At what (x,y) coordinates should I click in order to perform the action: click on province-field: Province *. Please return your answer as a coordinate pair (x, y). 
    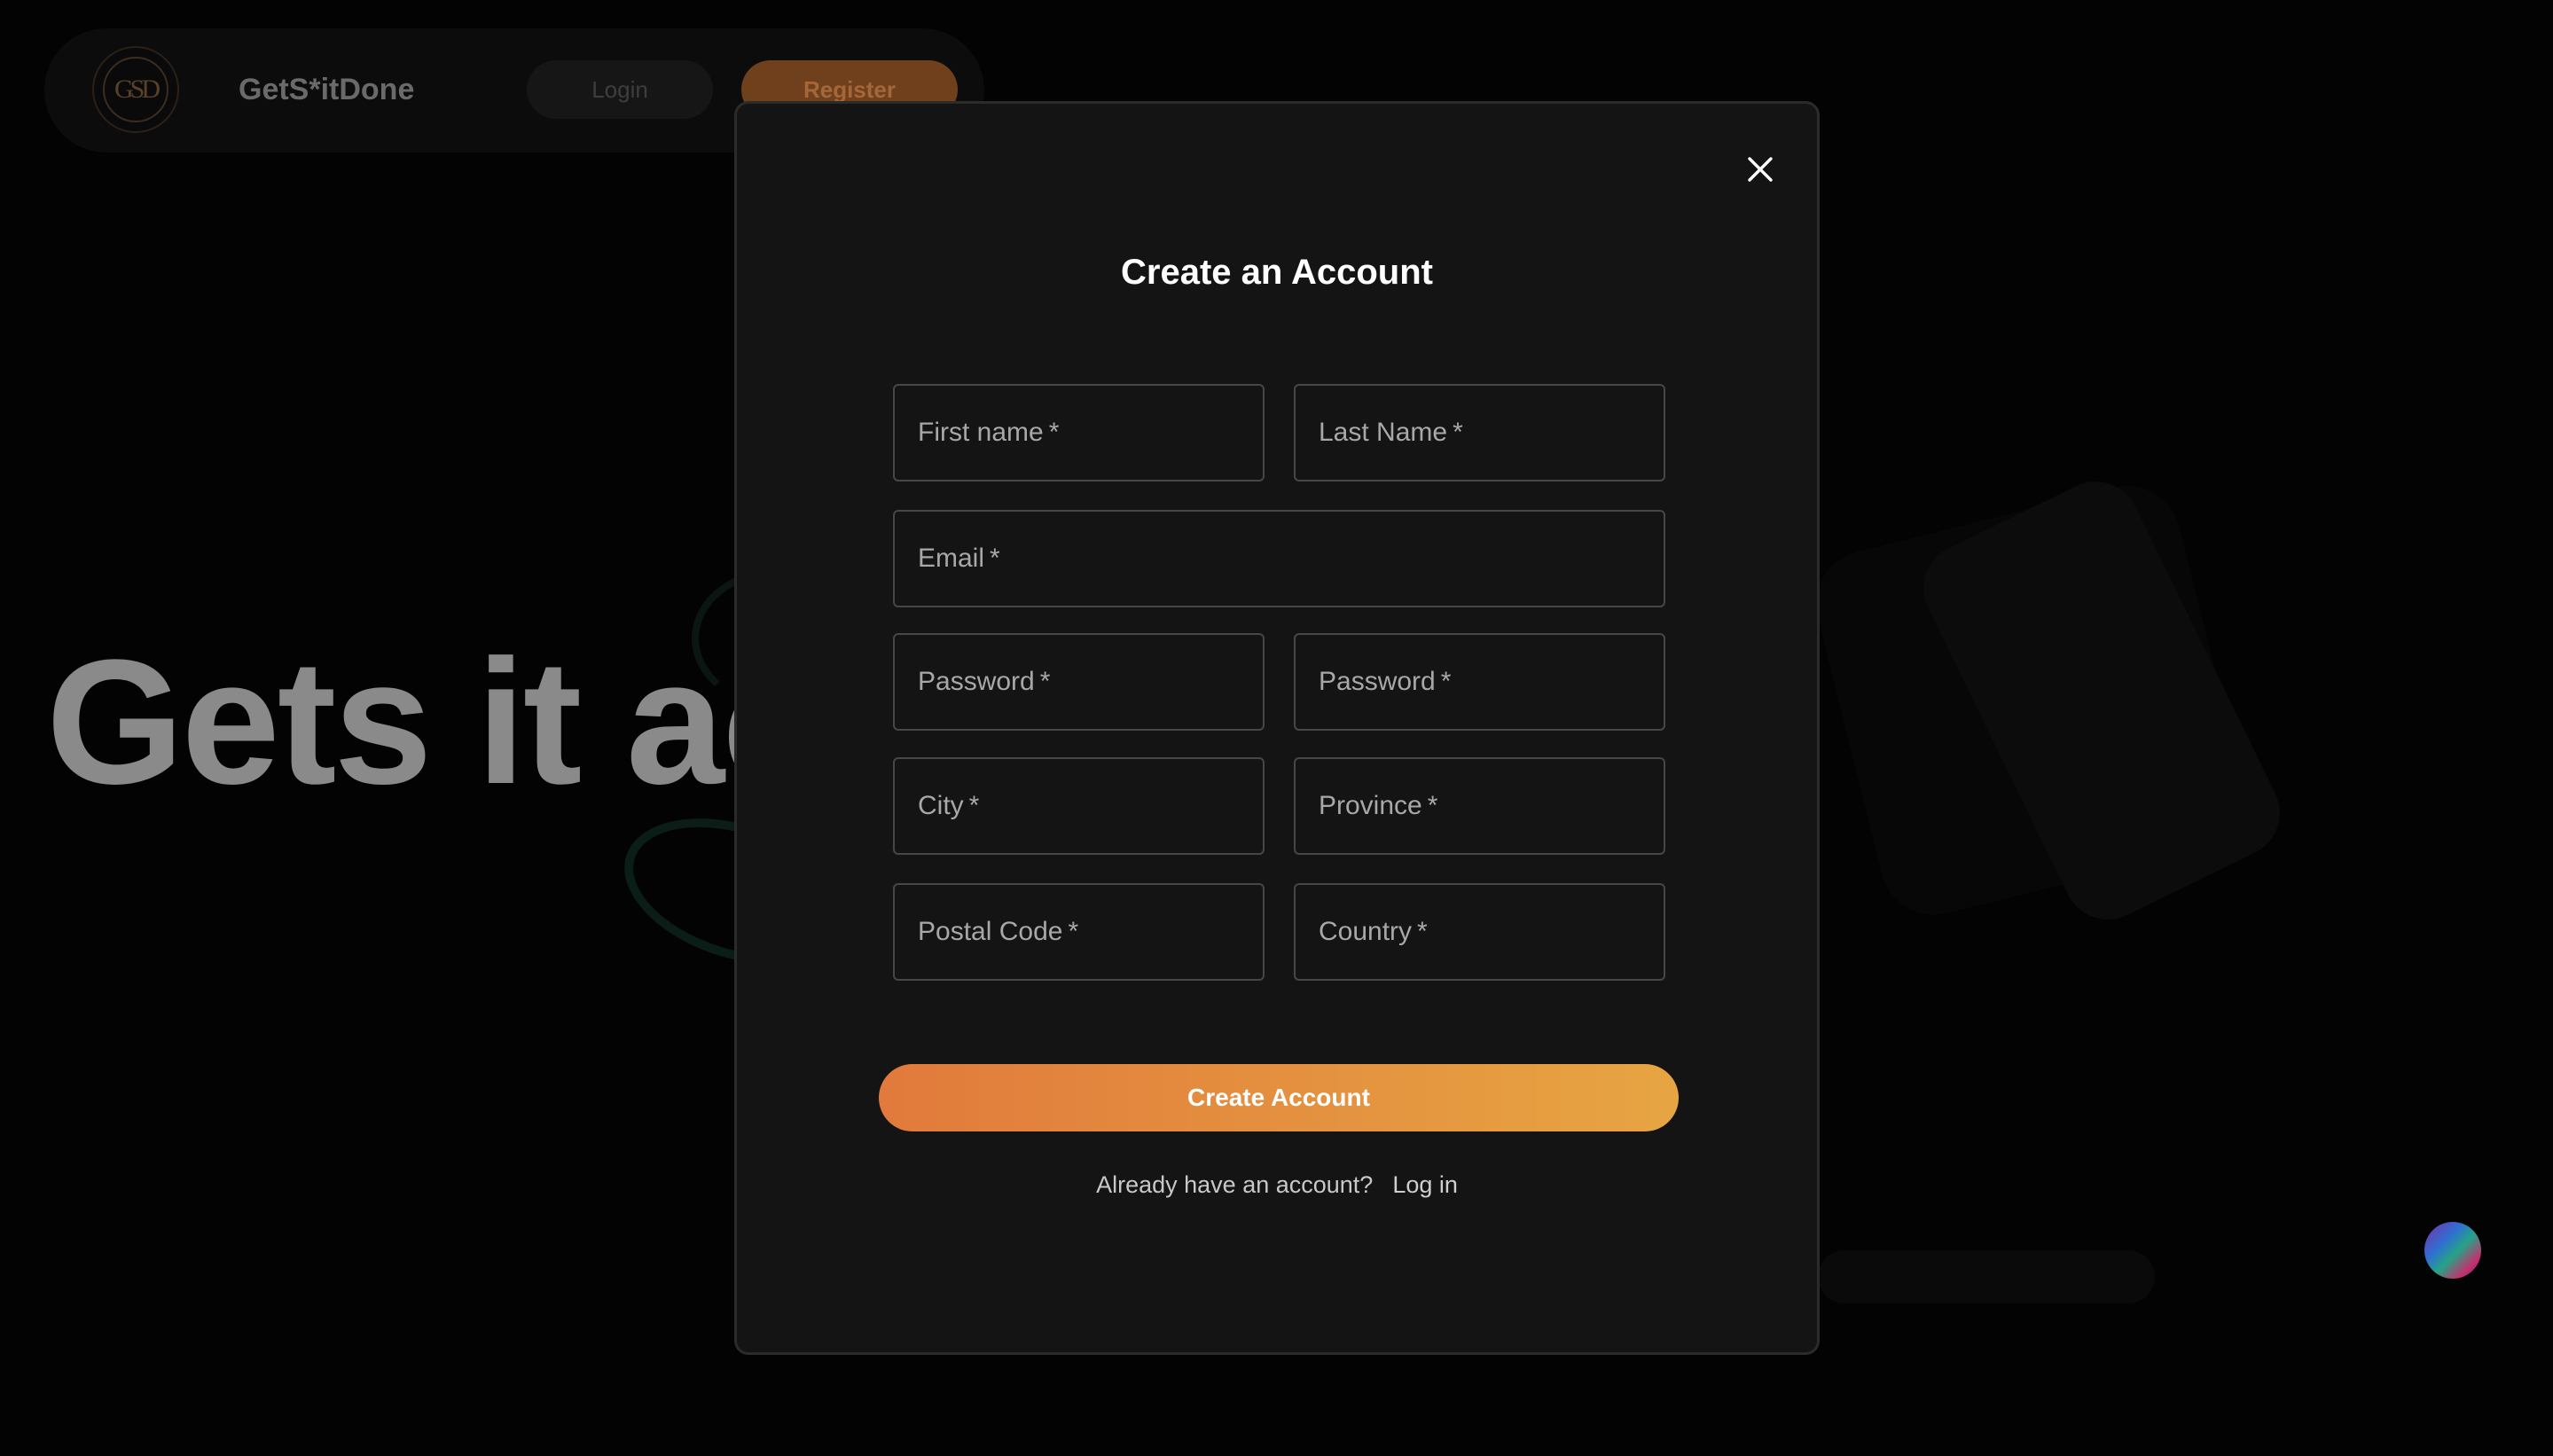
    Looking at the image, I should click on (1479, 806).